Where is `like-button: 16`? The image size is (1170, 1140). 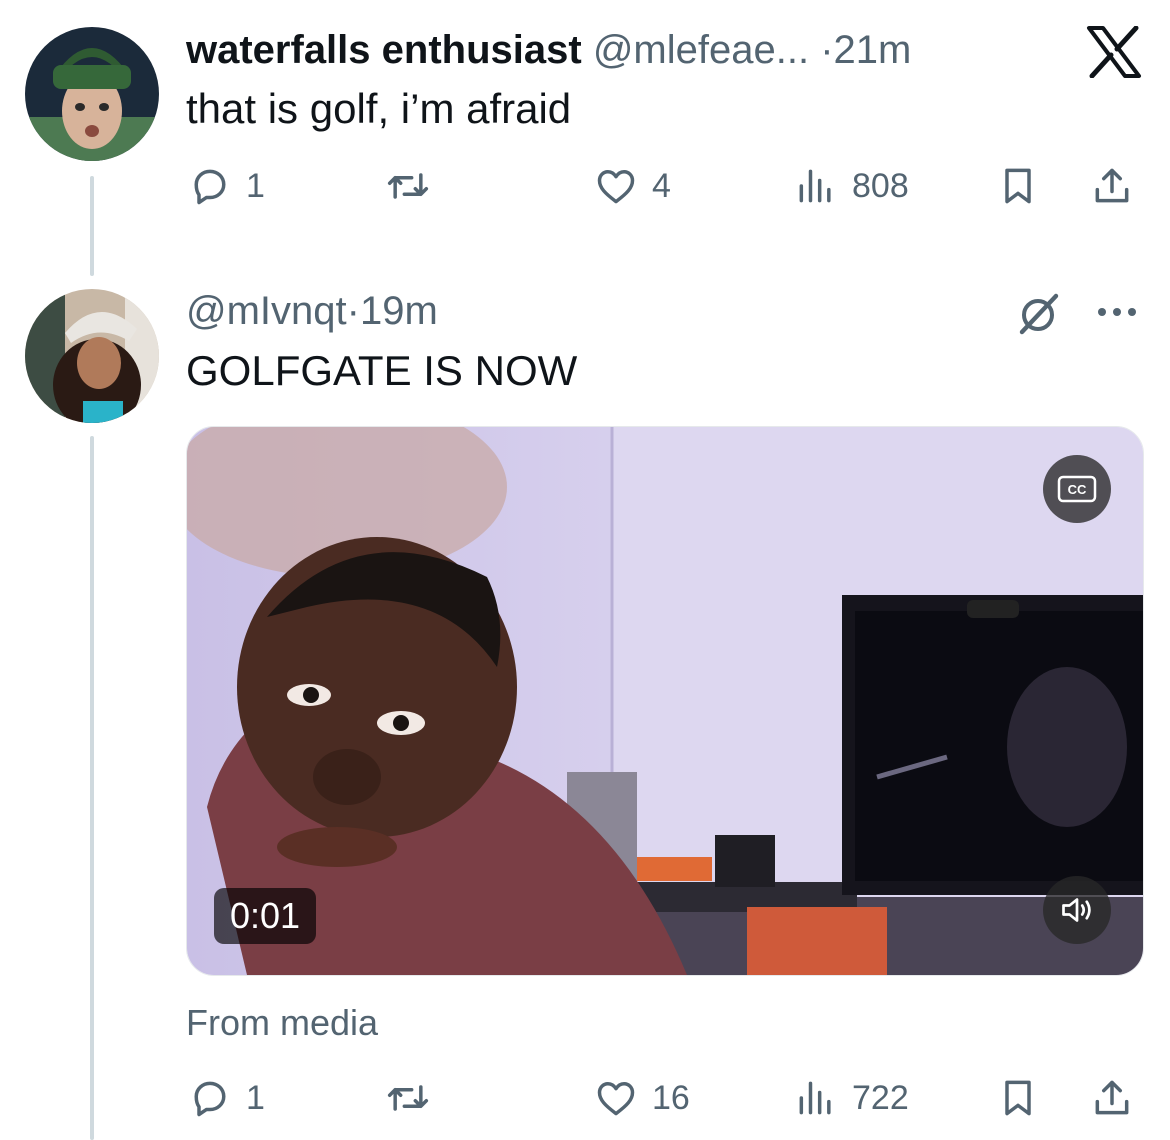
like-button: 16 is located at coordinates (642, 1098).